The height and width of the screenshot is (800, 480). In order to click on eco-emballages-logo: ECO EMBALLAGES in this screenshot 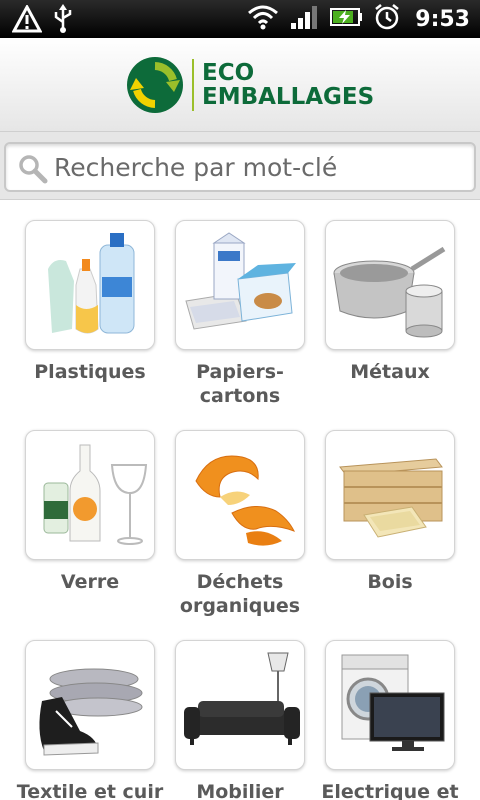, I will do `click(250, 85)`.